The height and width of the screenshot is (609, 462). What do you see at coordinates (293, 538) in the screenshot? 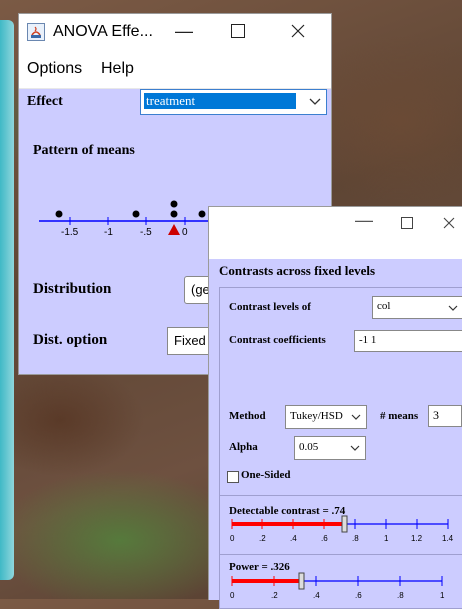
I see `slider-tick-label: .4` at bounding box center [293, 538].